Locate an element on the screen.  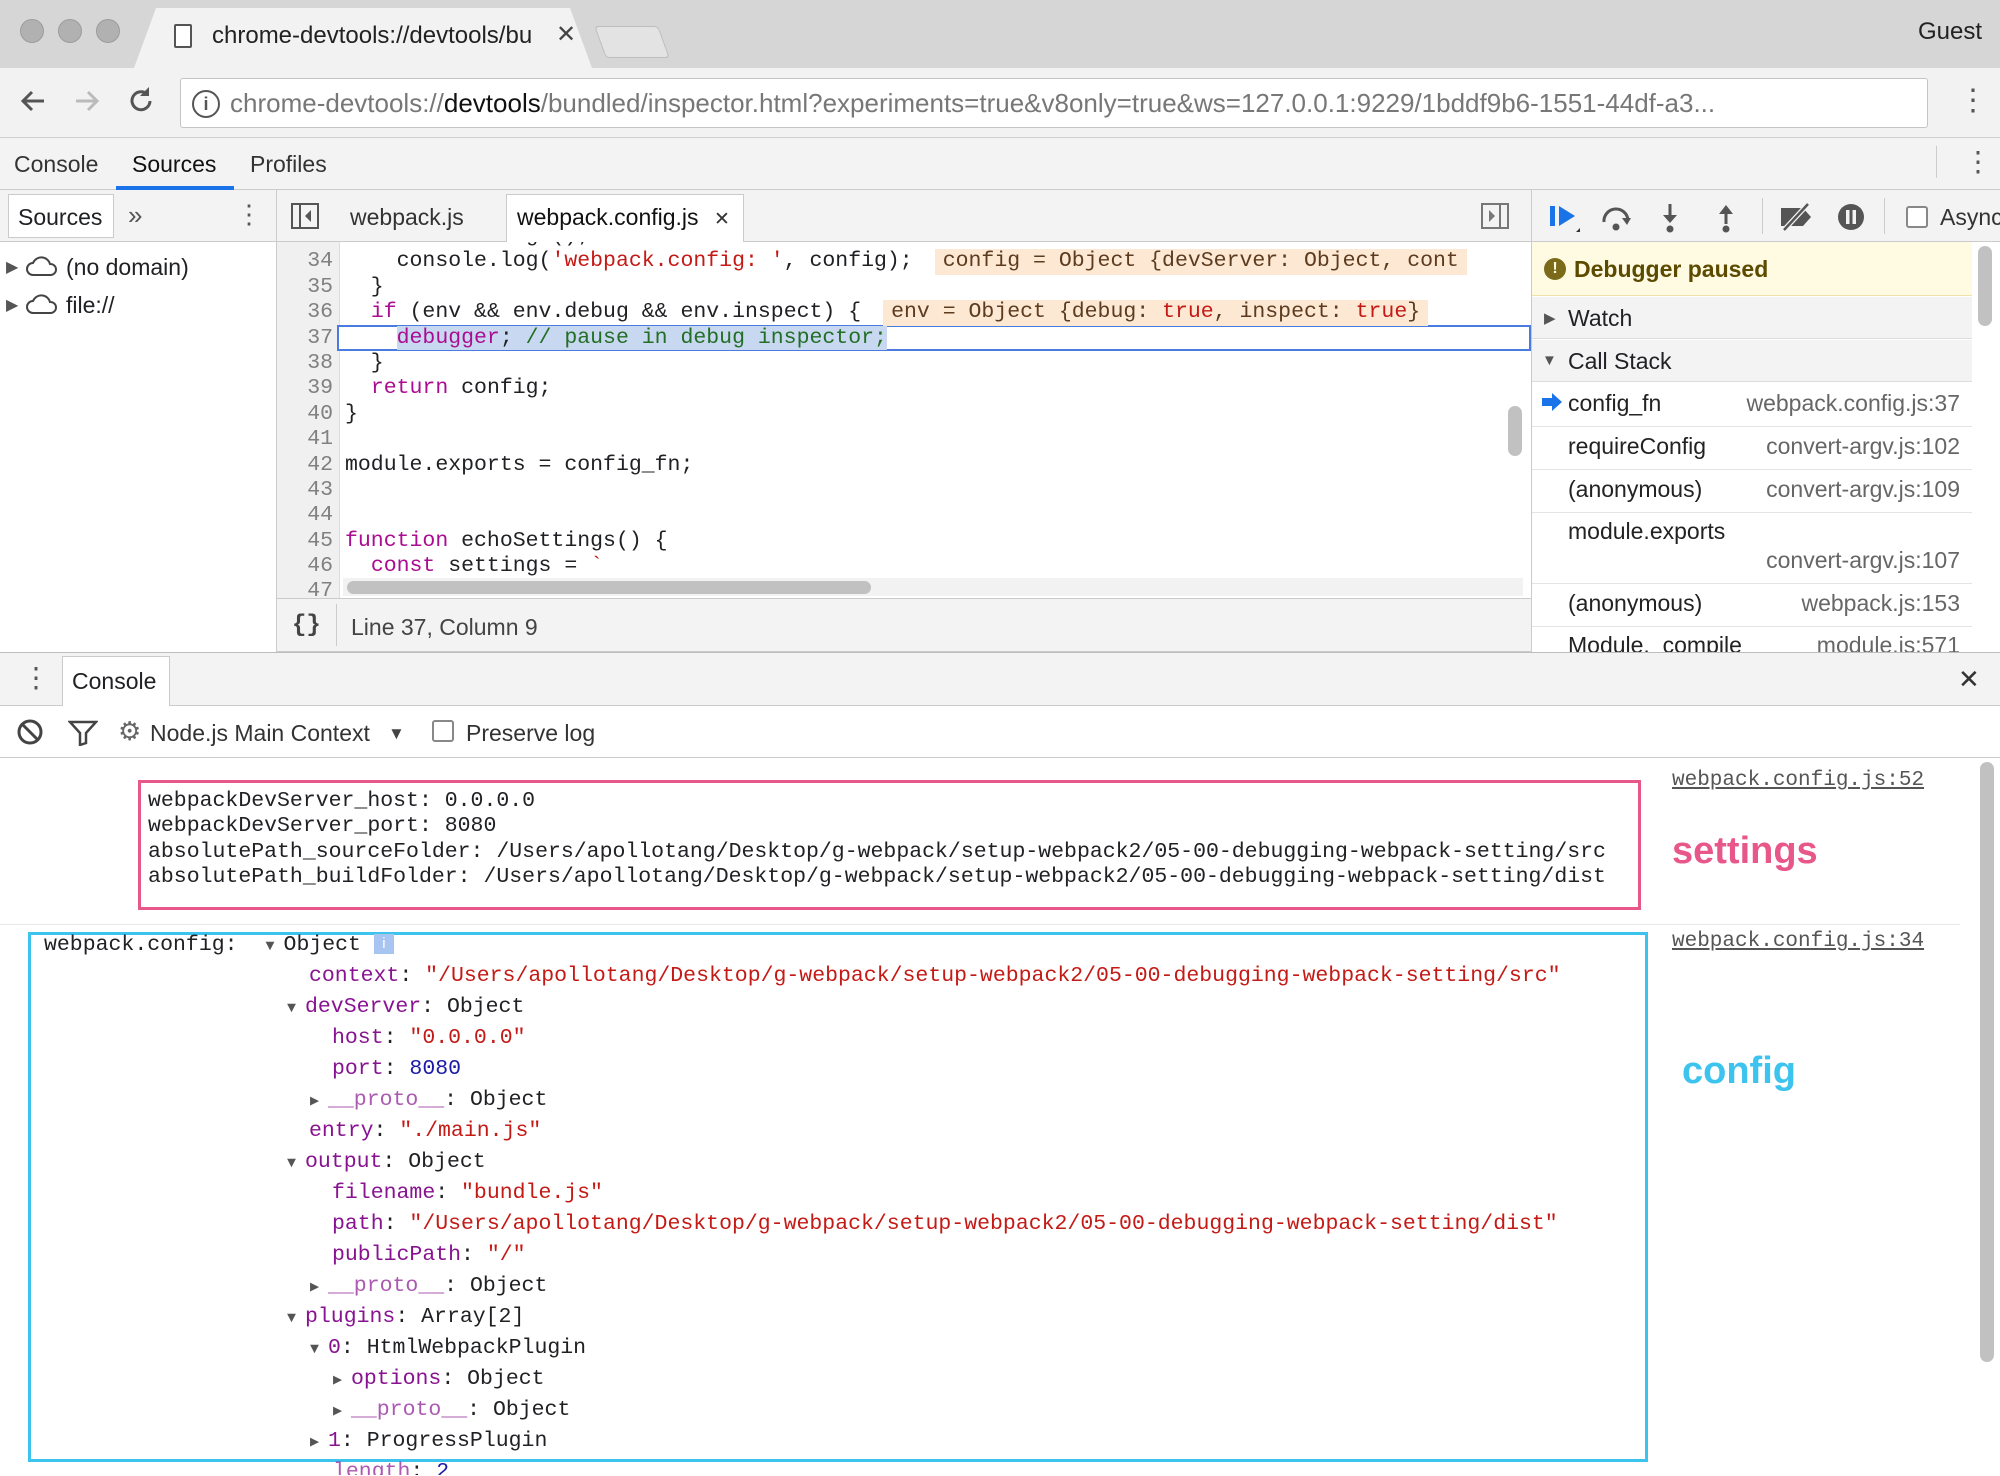
chevron-down-icon: ▼ is located at coordinates (396, 734).